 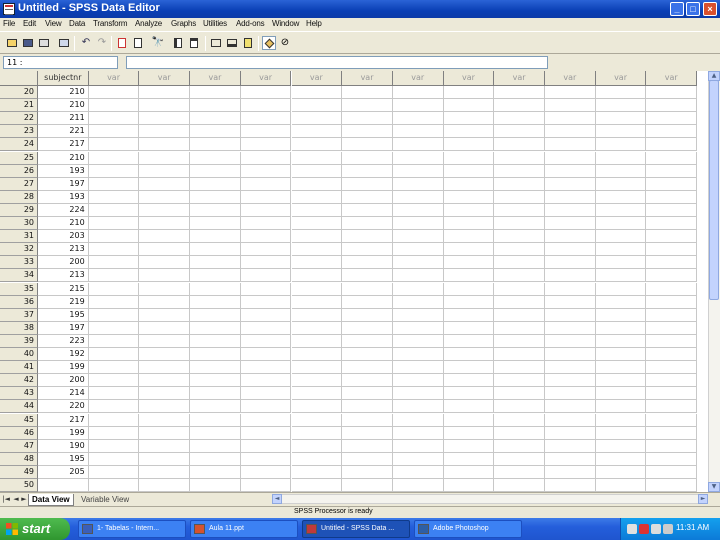 I want to click on horizontal-scrollbar, so click(x=490, y=499).